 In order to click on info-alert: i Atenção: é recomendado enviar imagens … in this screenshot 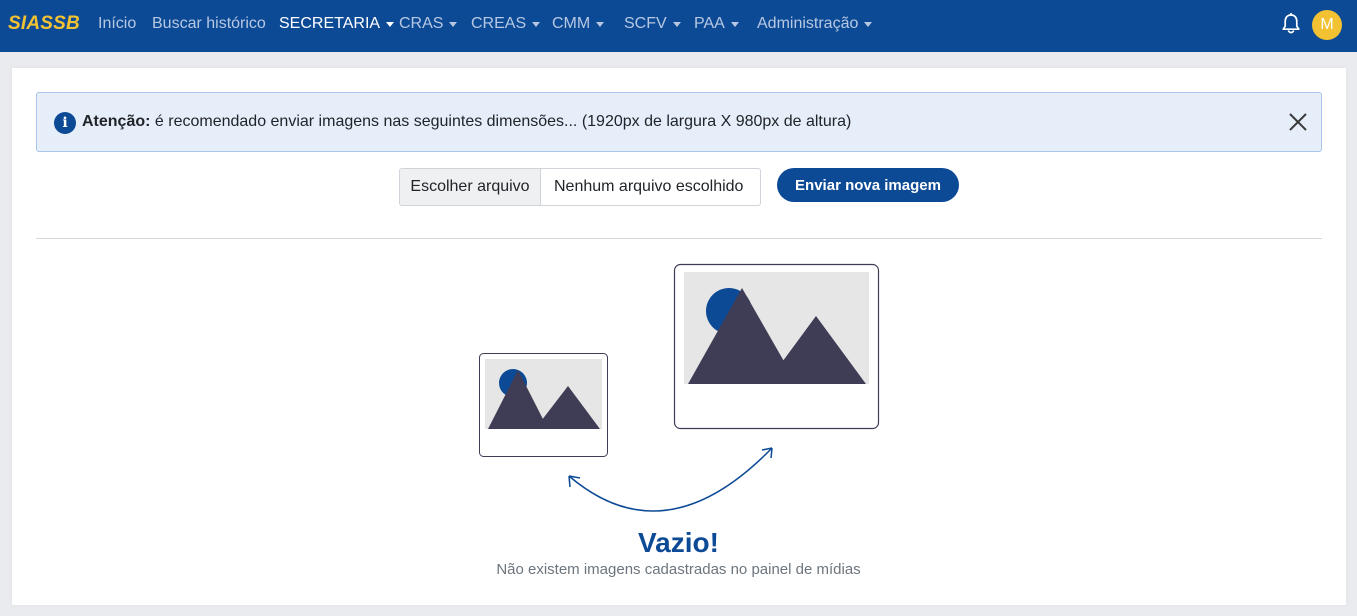, I will do `click(679, 122)`.